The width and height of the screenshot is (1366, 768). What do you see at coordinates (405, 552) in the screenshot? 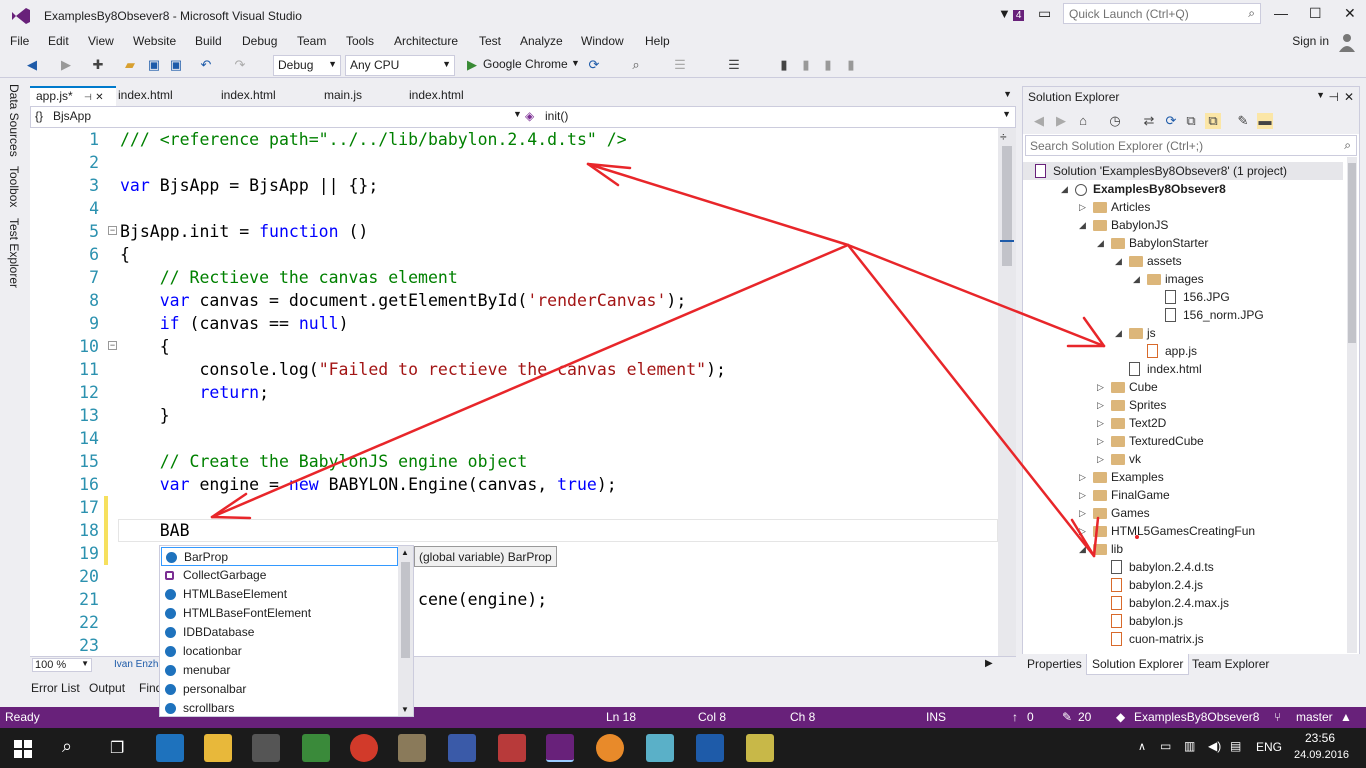
I see `scroll-up-icon: ▲` at bounding box center [405, 552].